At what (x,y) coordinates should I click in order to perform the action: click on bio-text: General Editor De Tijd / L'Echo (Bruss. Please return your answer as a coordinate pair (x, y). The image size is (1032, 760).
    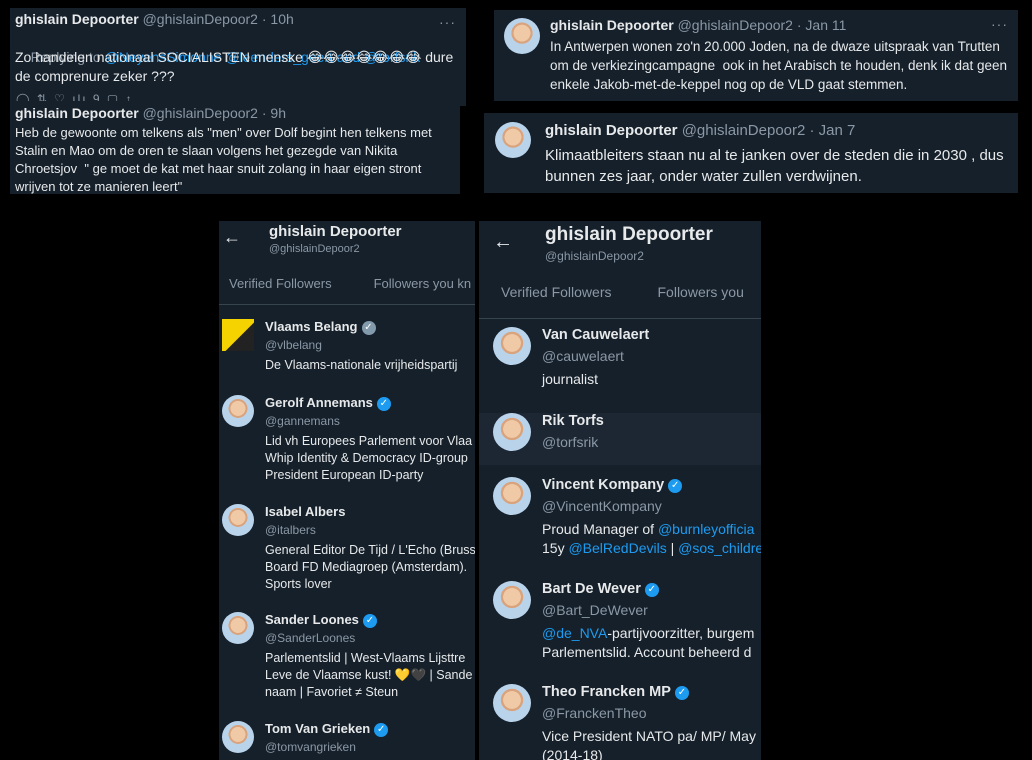
    Looking at the image, I should click on (370, 550).